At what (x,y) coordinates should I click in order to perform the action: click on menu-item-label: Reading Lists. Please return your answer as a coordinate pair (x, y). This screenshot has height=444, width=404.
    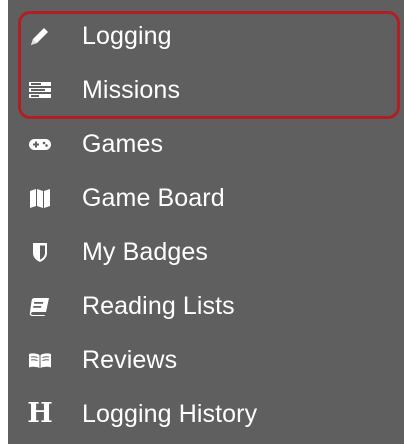
    Looking at the image, I should click on (158, 306).